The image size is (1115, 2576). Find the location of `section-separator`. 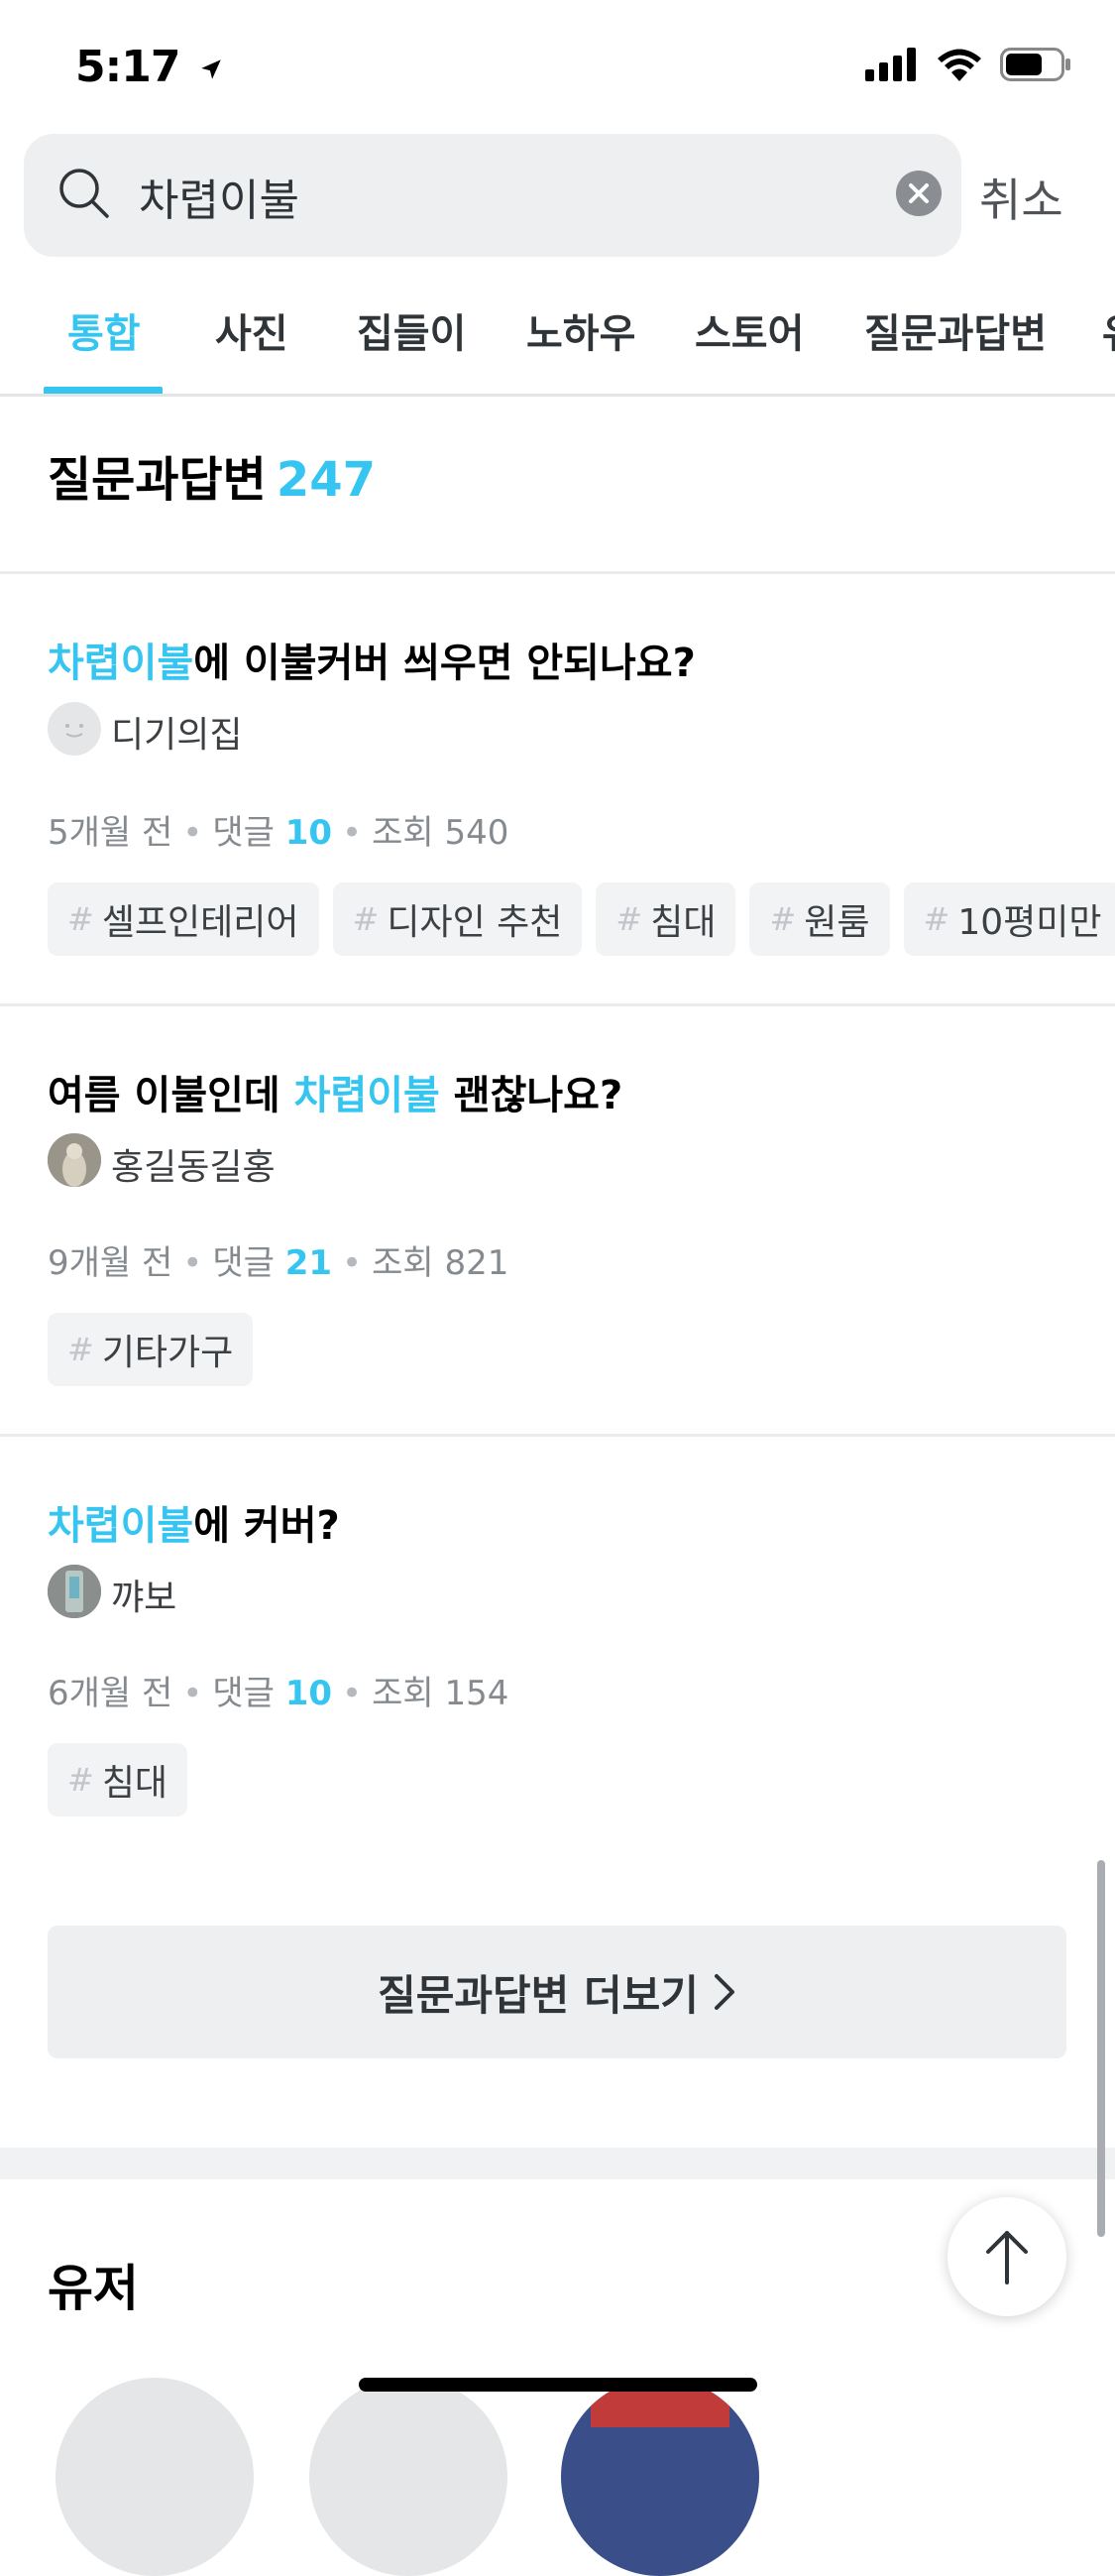

section-separator is located at coordinates (557, 2164).